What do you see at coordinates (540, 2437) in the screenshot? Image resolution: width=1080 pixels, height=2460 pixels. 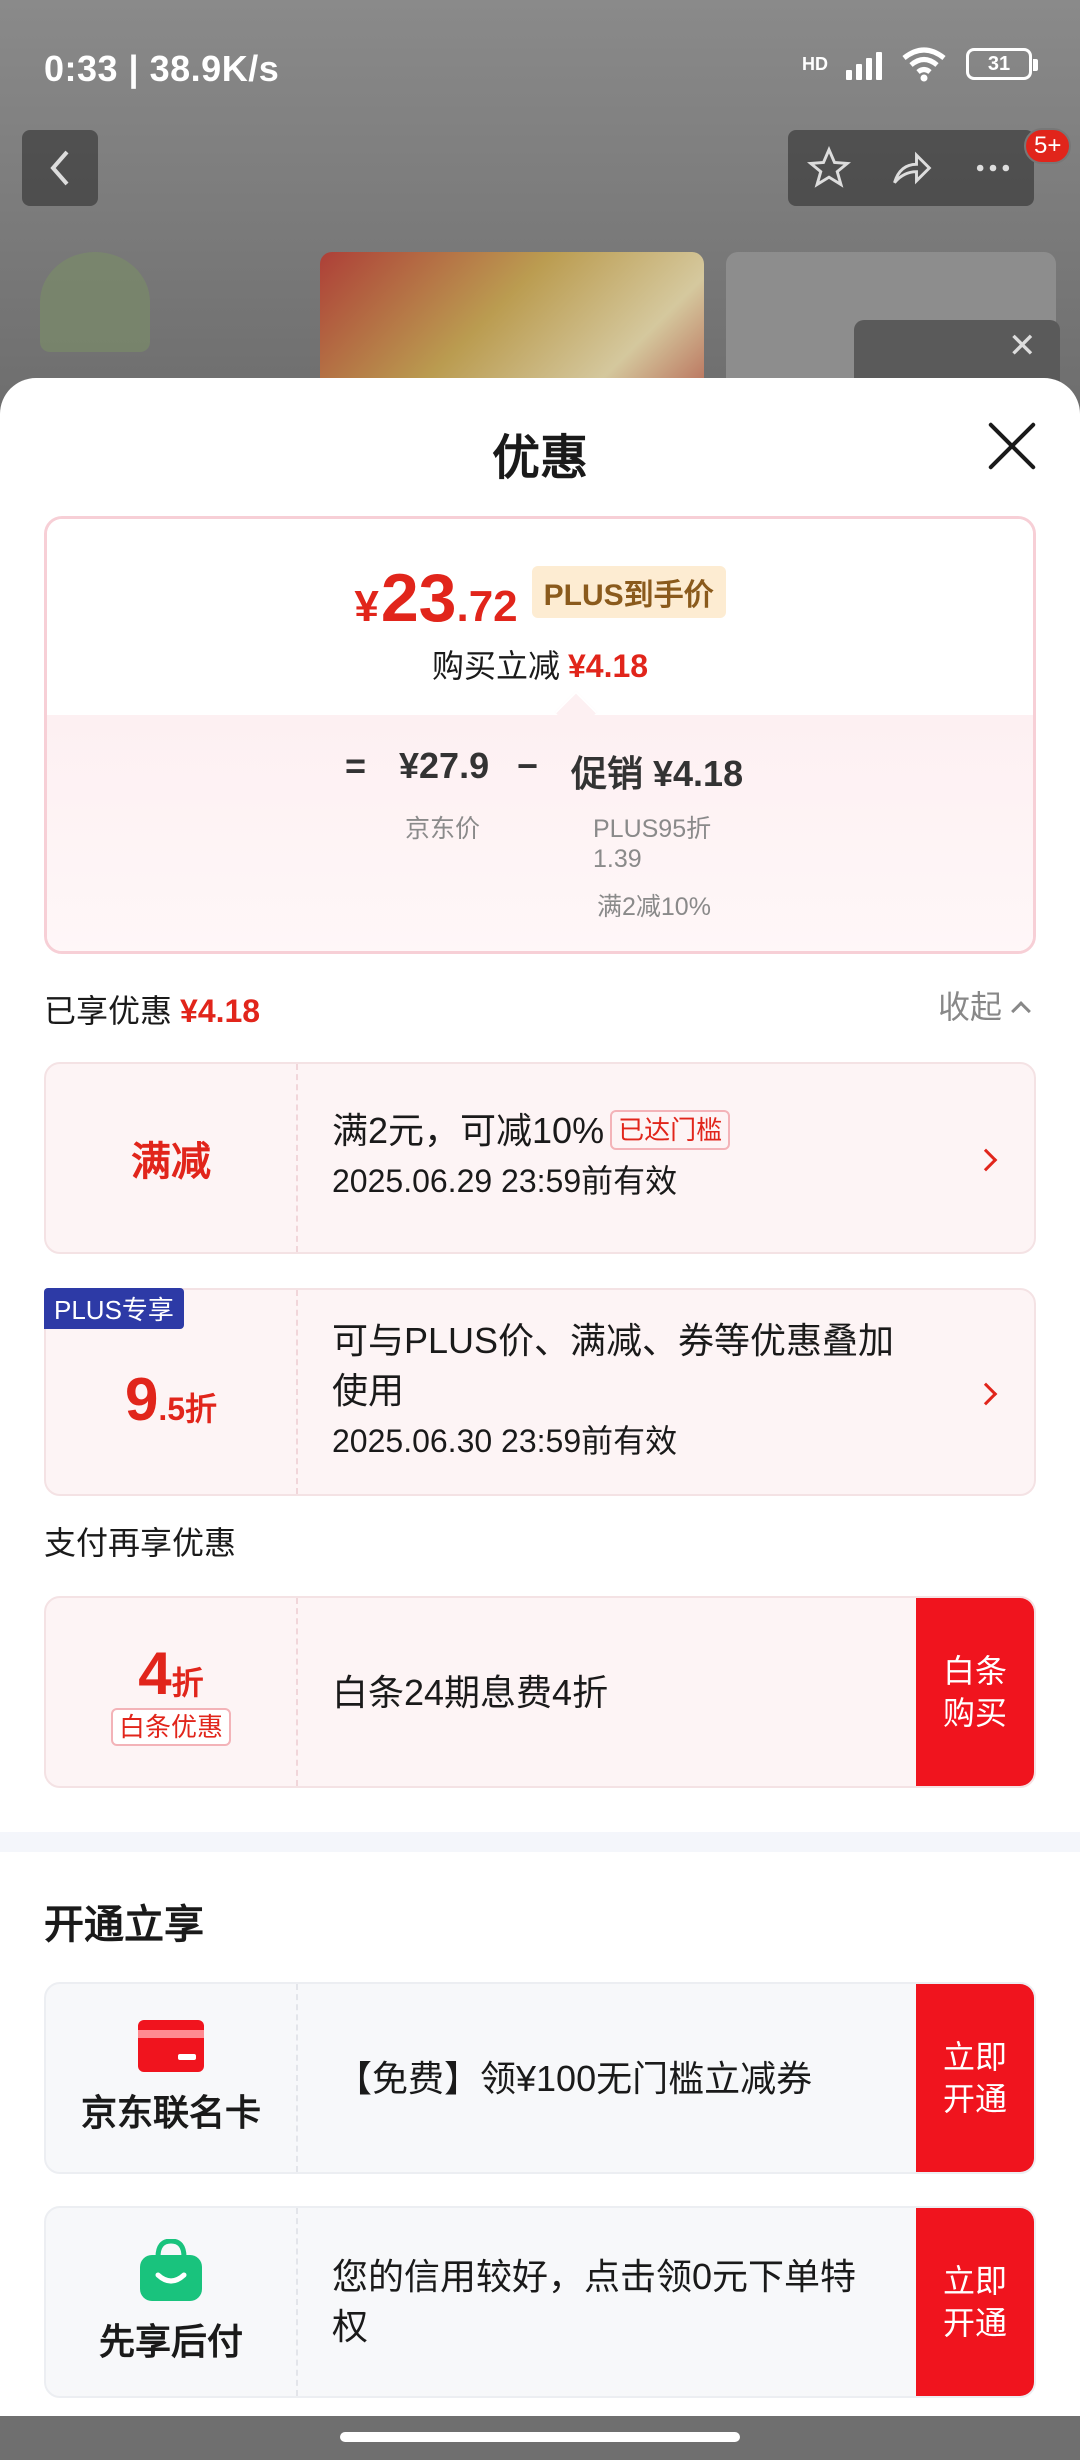 I see `home-indicator` at bounding box center [540, 2437].